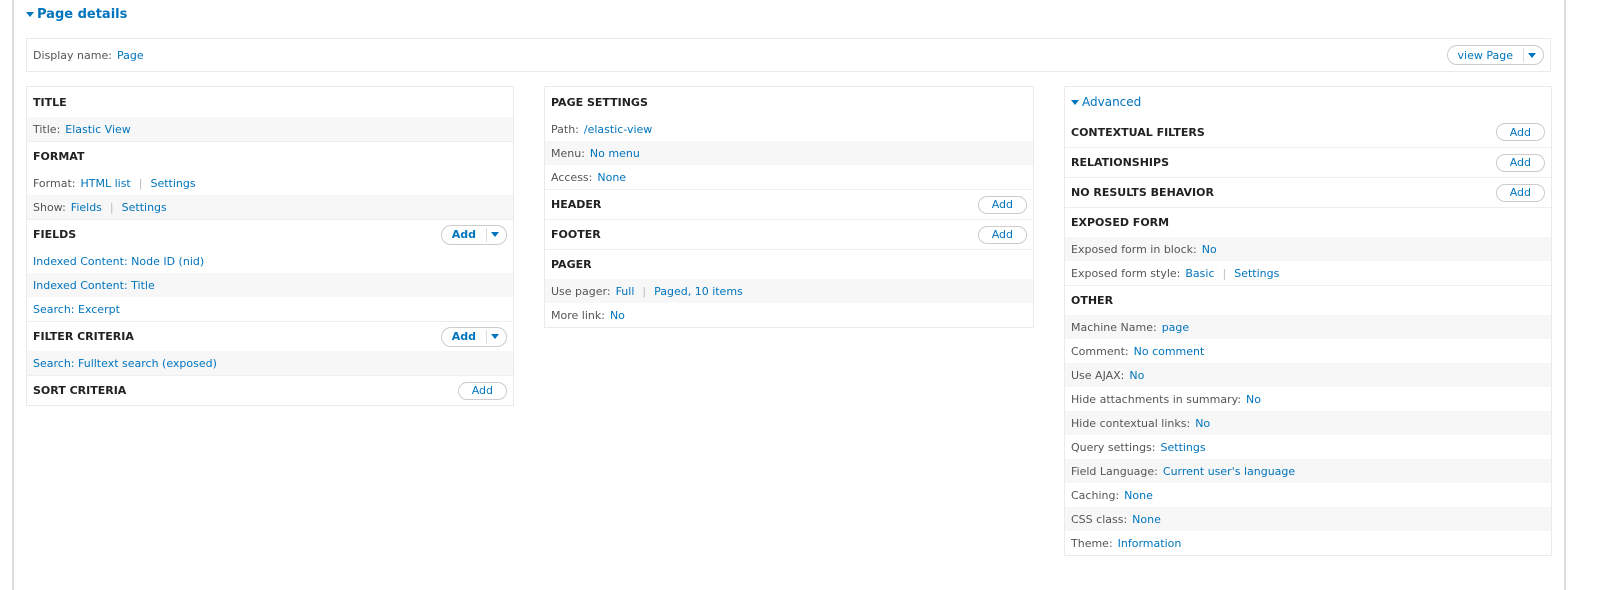 The height and width of the screenshot is (590, 1599). Describe the element at coordinates (125, 363) in the screenshot. I see `filter-link: Search: Fulltext search (exposed)` at that location.